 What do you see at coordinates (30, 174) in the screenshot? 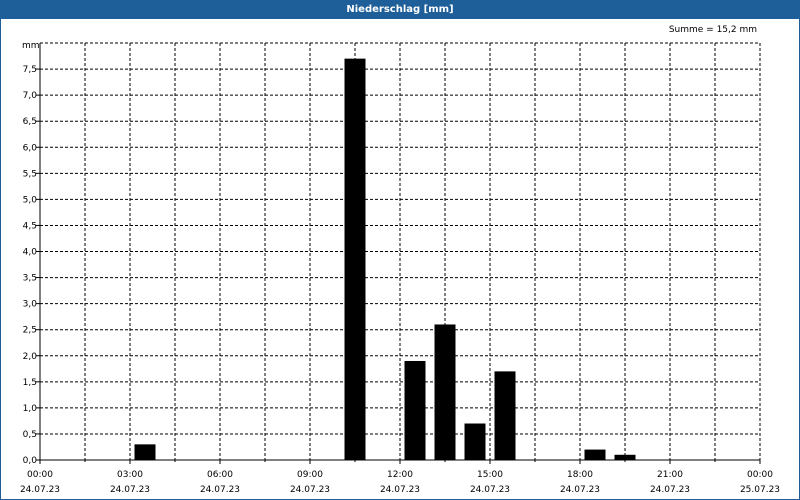
I see `y-tick-label: 5,5` at bounding box center [30, 174].